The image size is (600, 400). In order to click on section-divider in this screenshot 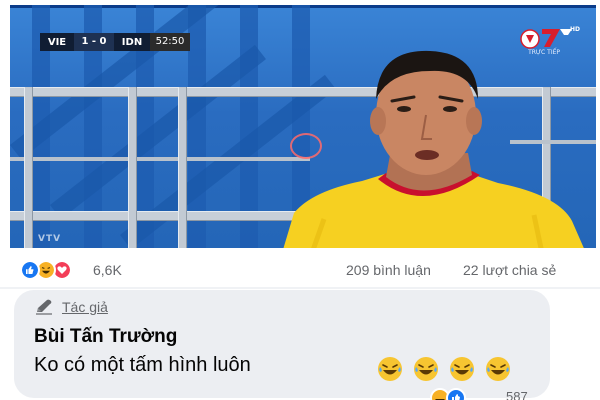, I will do `click(300, 288)`.